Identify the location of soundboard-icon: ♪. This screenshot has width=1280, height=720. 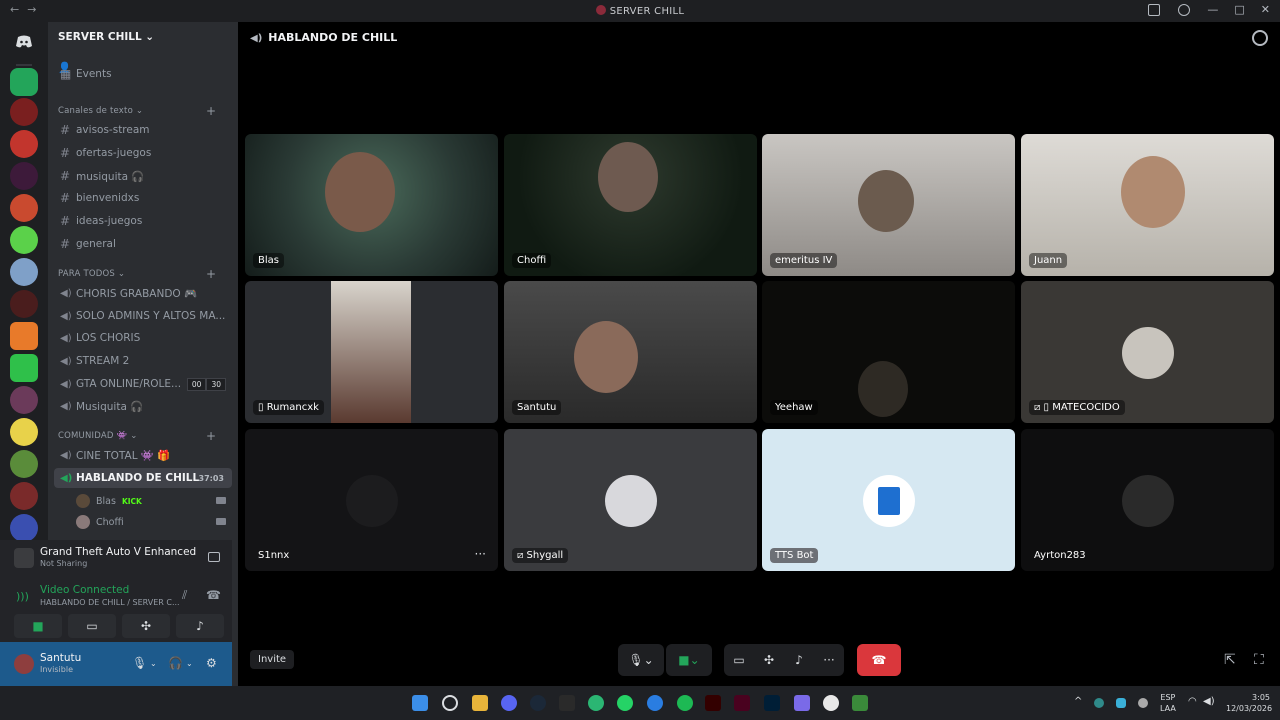
(799, 660).